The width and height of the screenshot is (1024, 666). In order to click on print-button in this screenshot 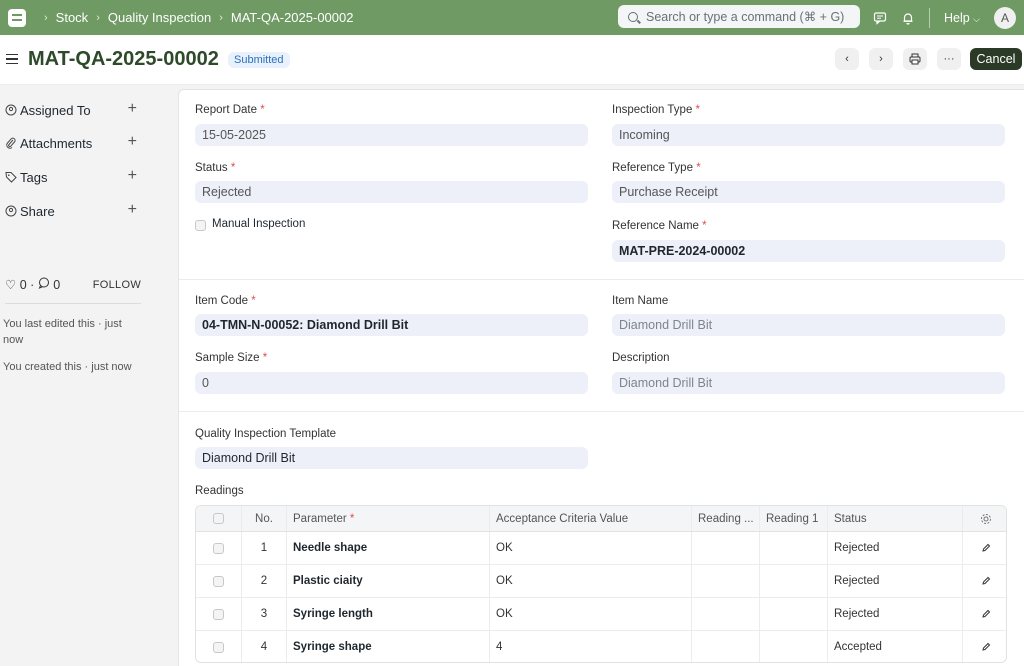, I will do `click(915, 59)`.